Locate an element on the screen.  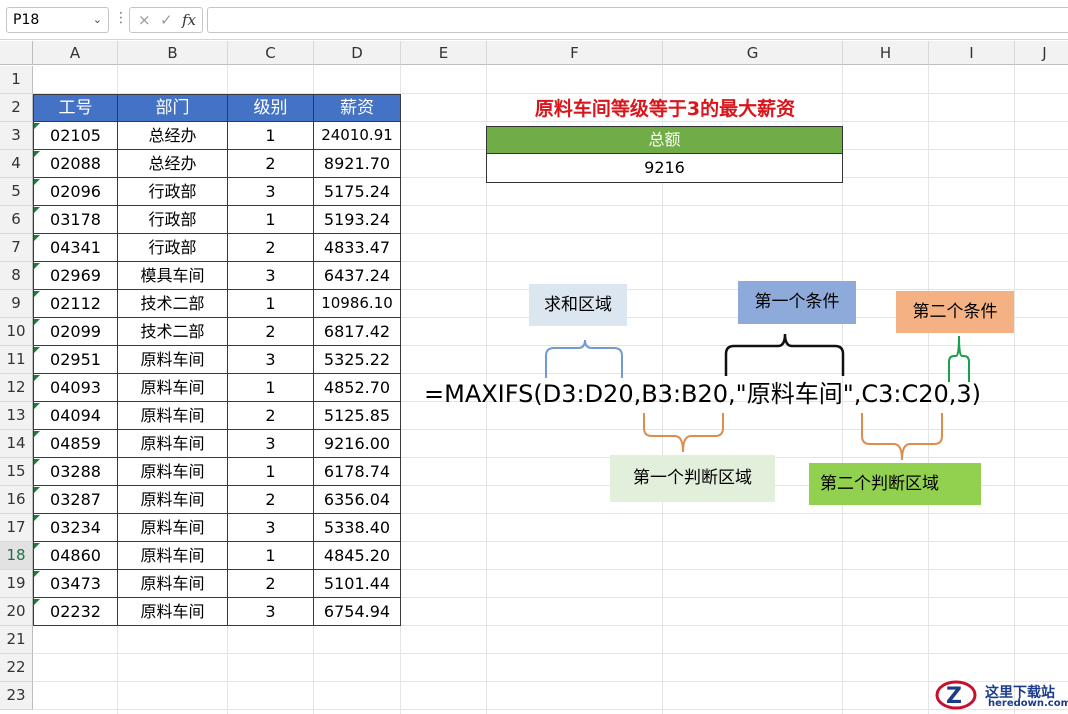
criteria-range1-brace is located at coordinates (683, 433).